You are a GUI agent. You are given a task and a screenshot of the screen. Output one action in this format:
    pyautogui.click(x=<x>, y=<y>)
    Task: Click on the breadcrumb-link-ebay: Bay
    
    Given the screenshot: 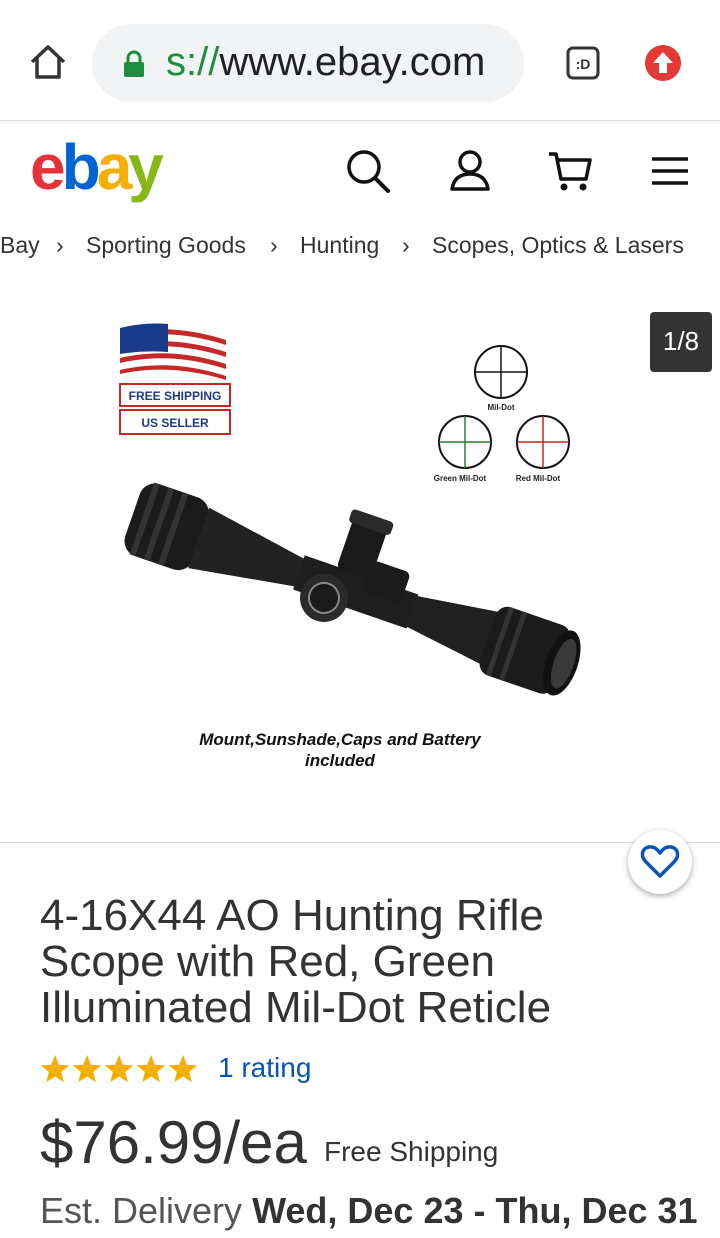 What is the action you would take?
    pyautogui.click(x=20, y=245)
    